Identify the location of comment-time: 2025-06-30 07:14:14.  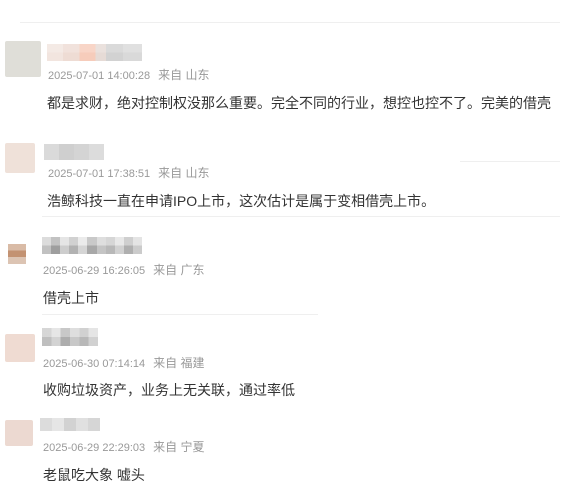
(94, 364).